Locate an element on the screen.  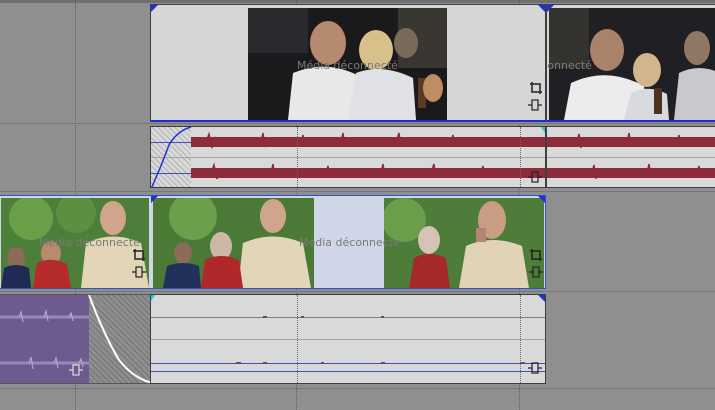
video-clip: Média déconnecté is located at coordinates (630, 63).